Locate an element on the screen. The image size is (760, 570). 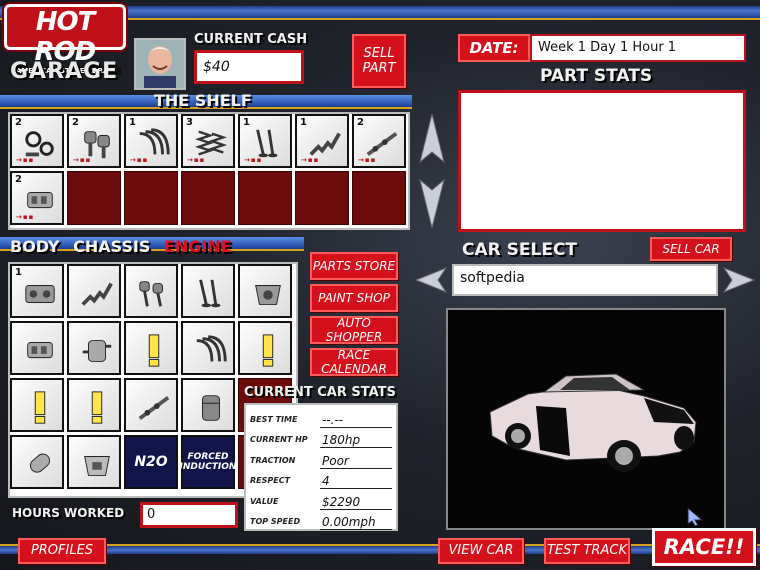
inventory-slot: FORCED INDUCTION is located at coordinates (208, 462).